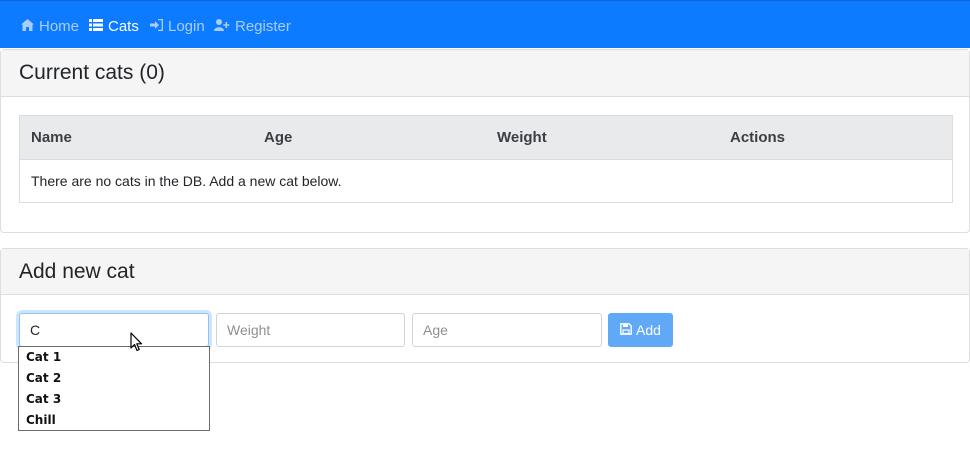 This screenshot has width=970, height=457. What do you see at coordinates (137, 344) in the screenshot?
I see `mouse-pointer-icon` at bounding box center [137, 344].